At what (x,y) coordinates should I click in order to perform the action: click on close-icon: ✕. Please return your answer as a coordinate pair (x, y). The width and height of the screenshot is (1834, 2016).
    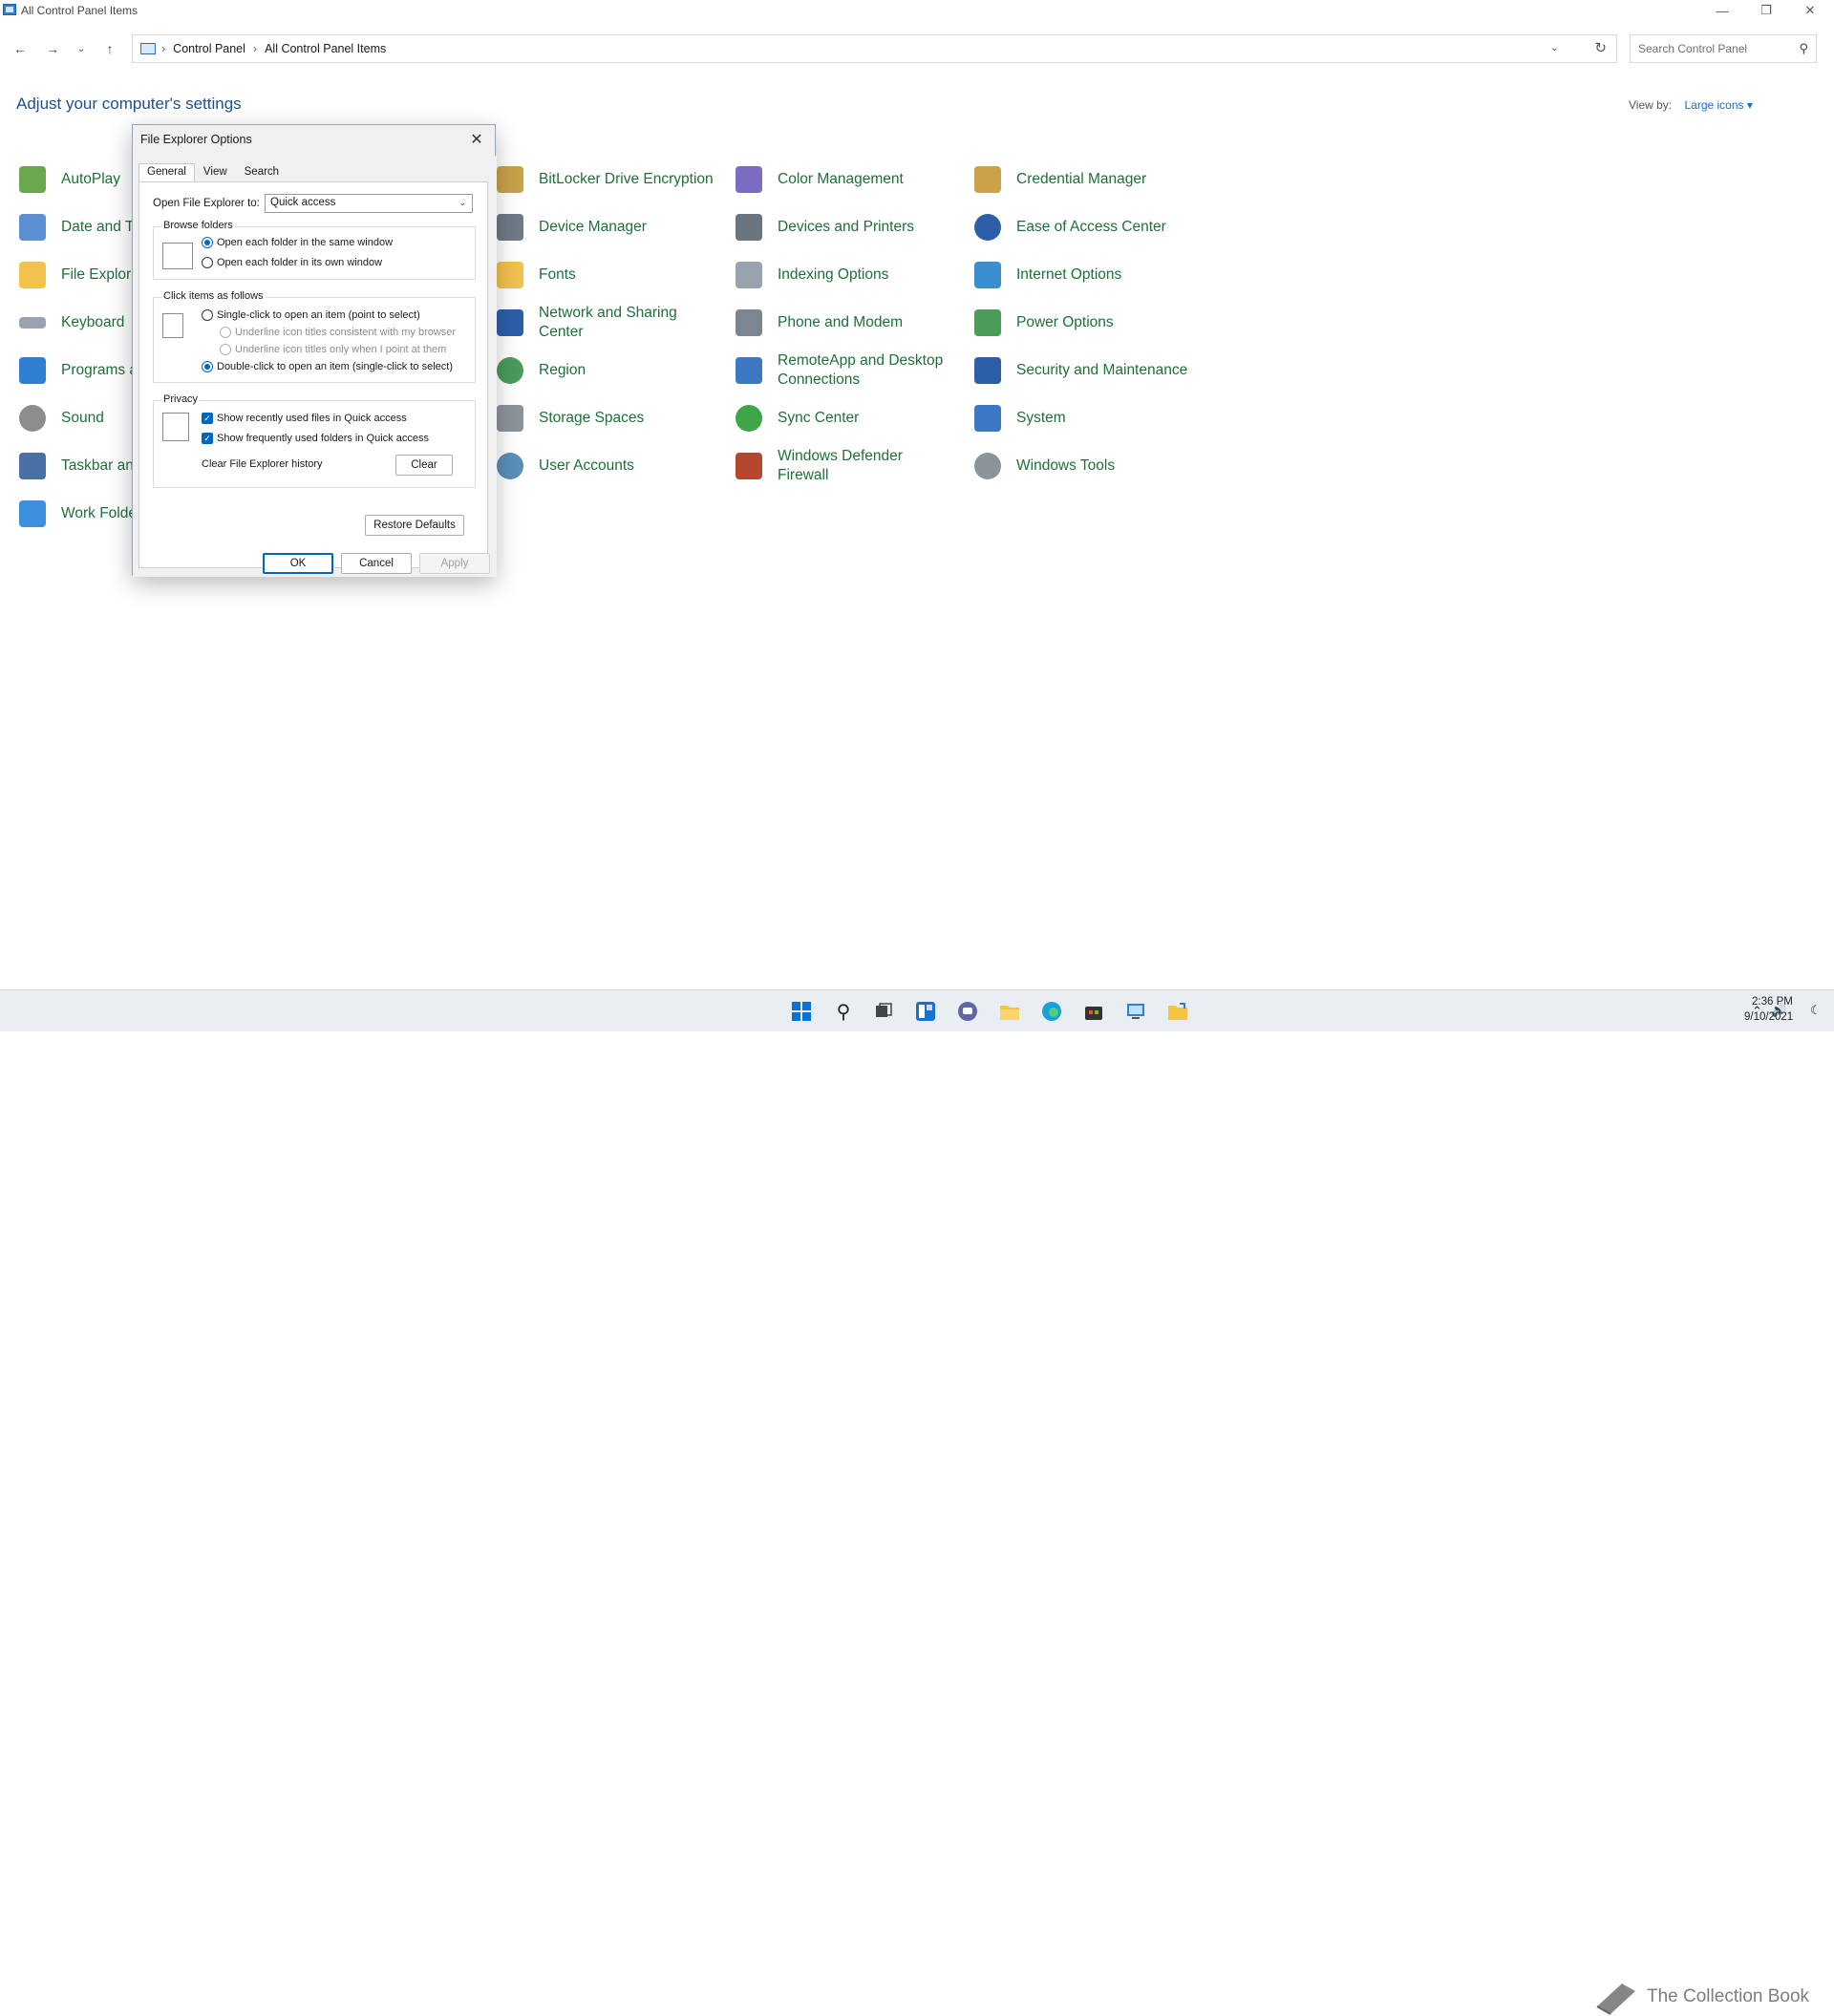
    Looking at the image, I should click on (477, 139).